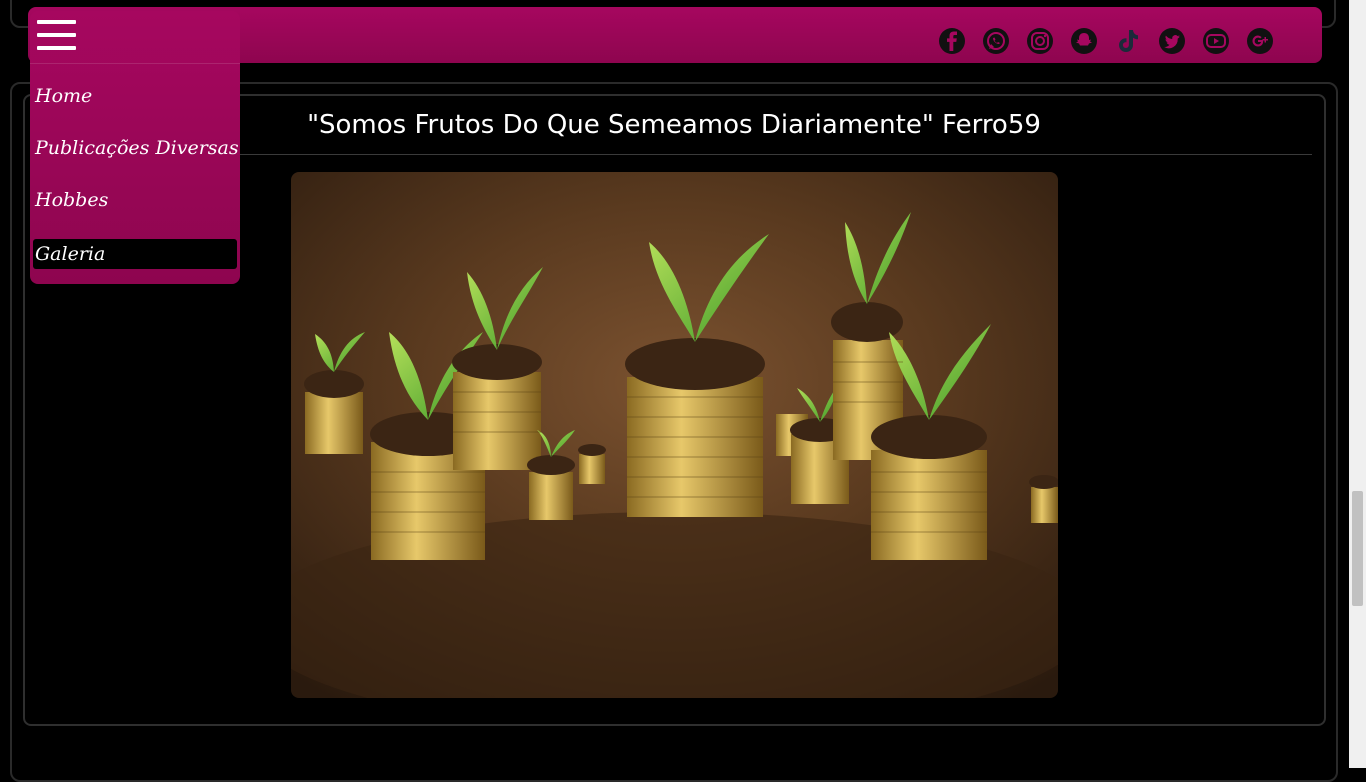  What do you see at coordinates (1040, 41) in the screenshot?
I see `instagram-icon` at bounding box center [1040, 41].